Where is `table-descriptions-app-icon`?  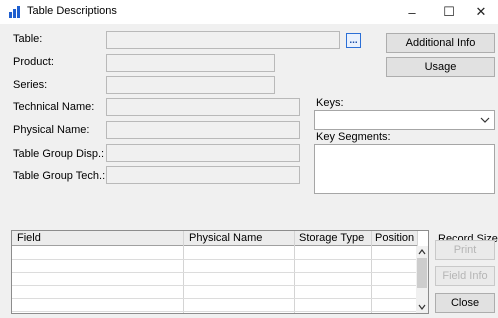 table-descriptions-app-icon is located at coordinates (14, 12).